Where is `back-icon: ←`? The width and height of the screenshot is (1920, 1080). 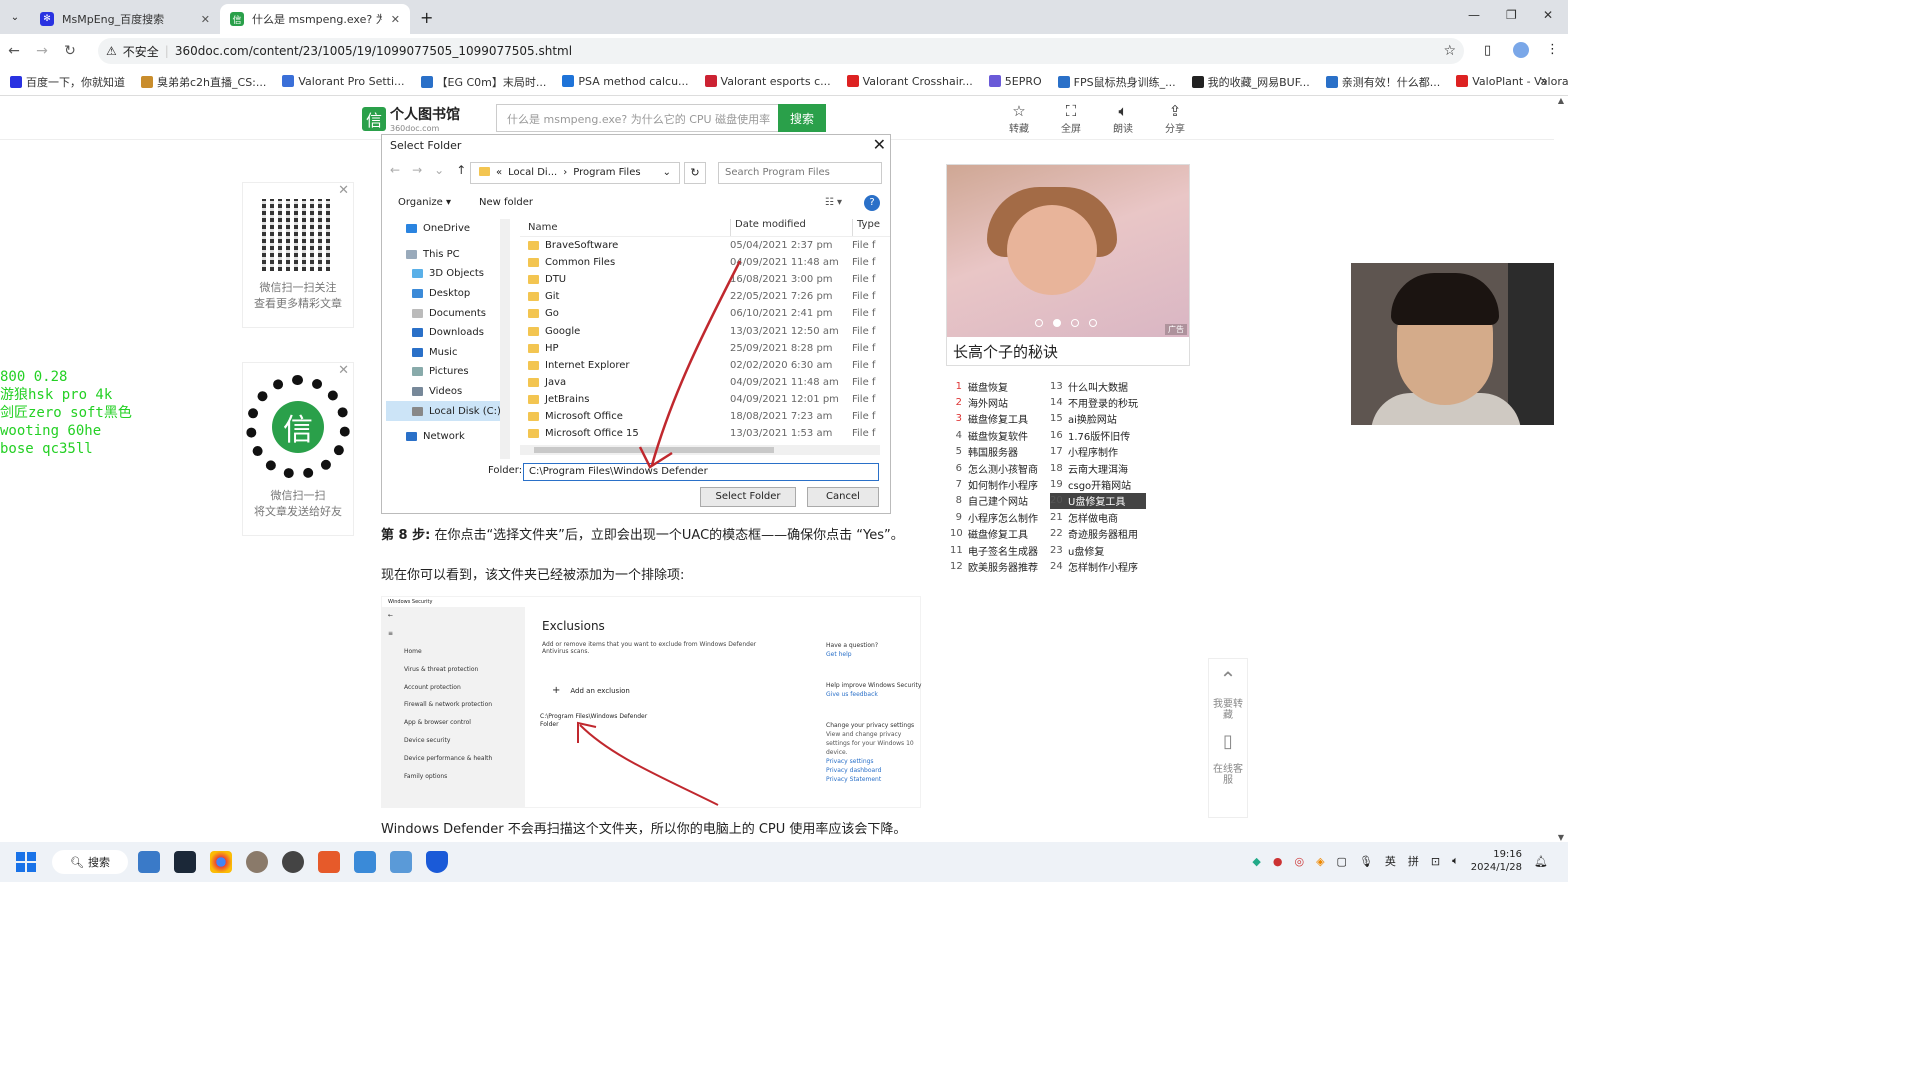 back-icon: ← is located at coordinates (14, 51).